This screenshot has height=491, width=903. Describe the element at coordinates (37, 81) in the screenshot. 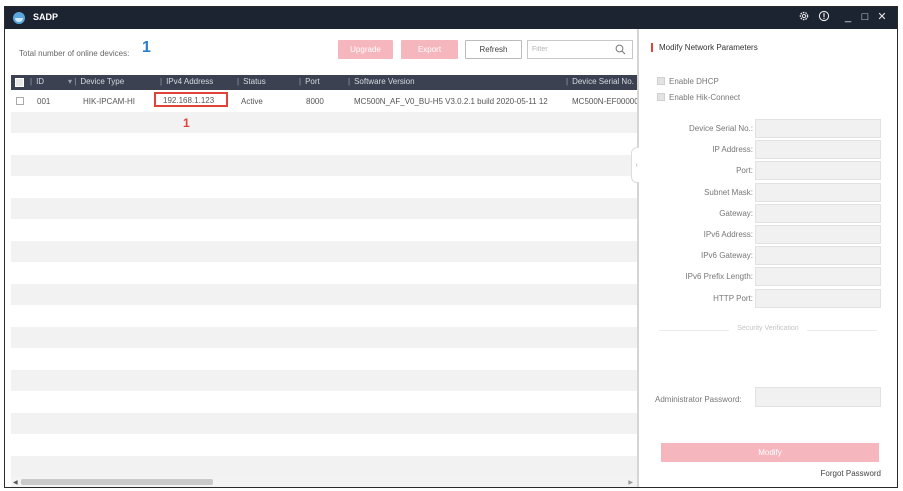

I see `column-header-id: | ID` at that location.